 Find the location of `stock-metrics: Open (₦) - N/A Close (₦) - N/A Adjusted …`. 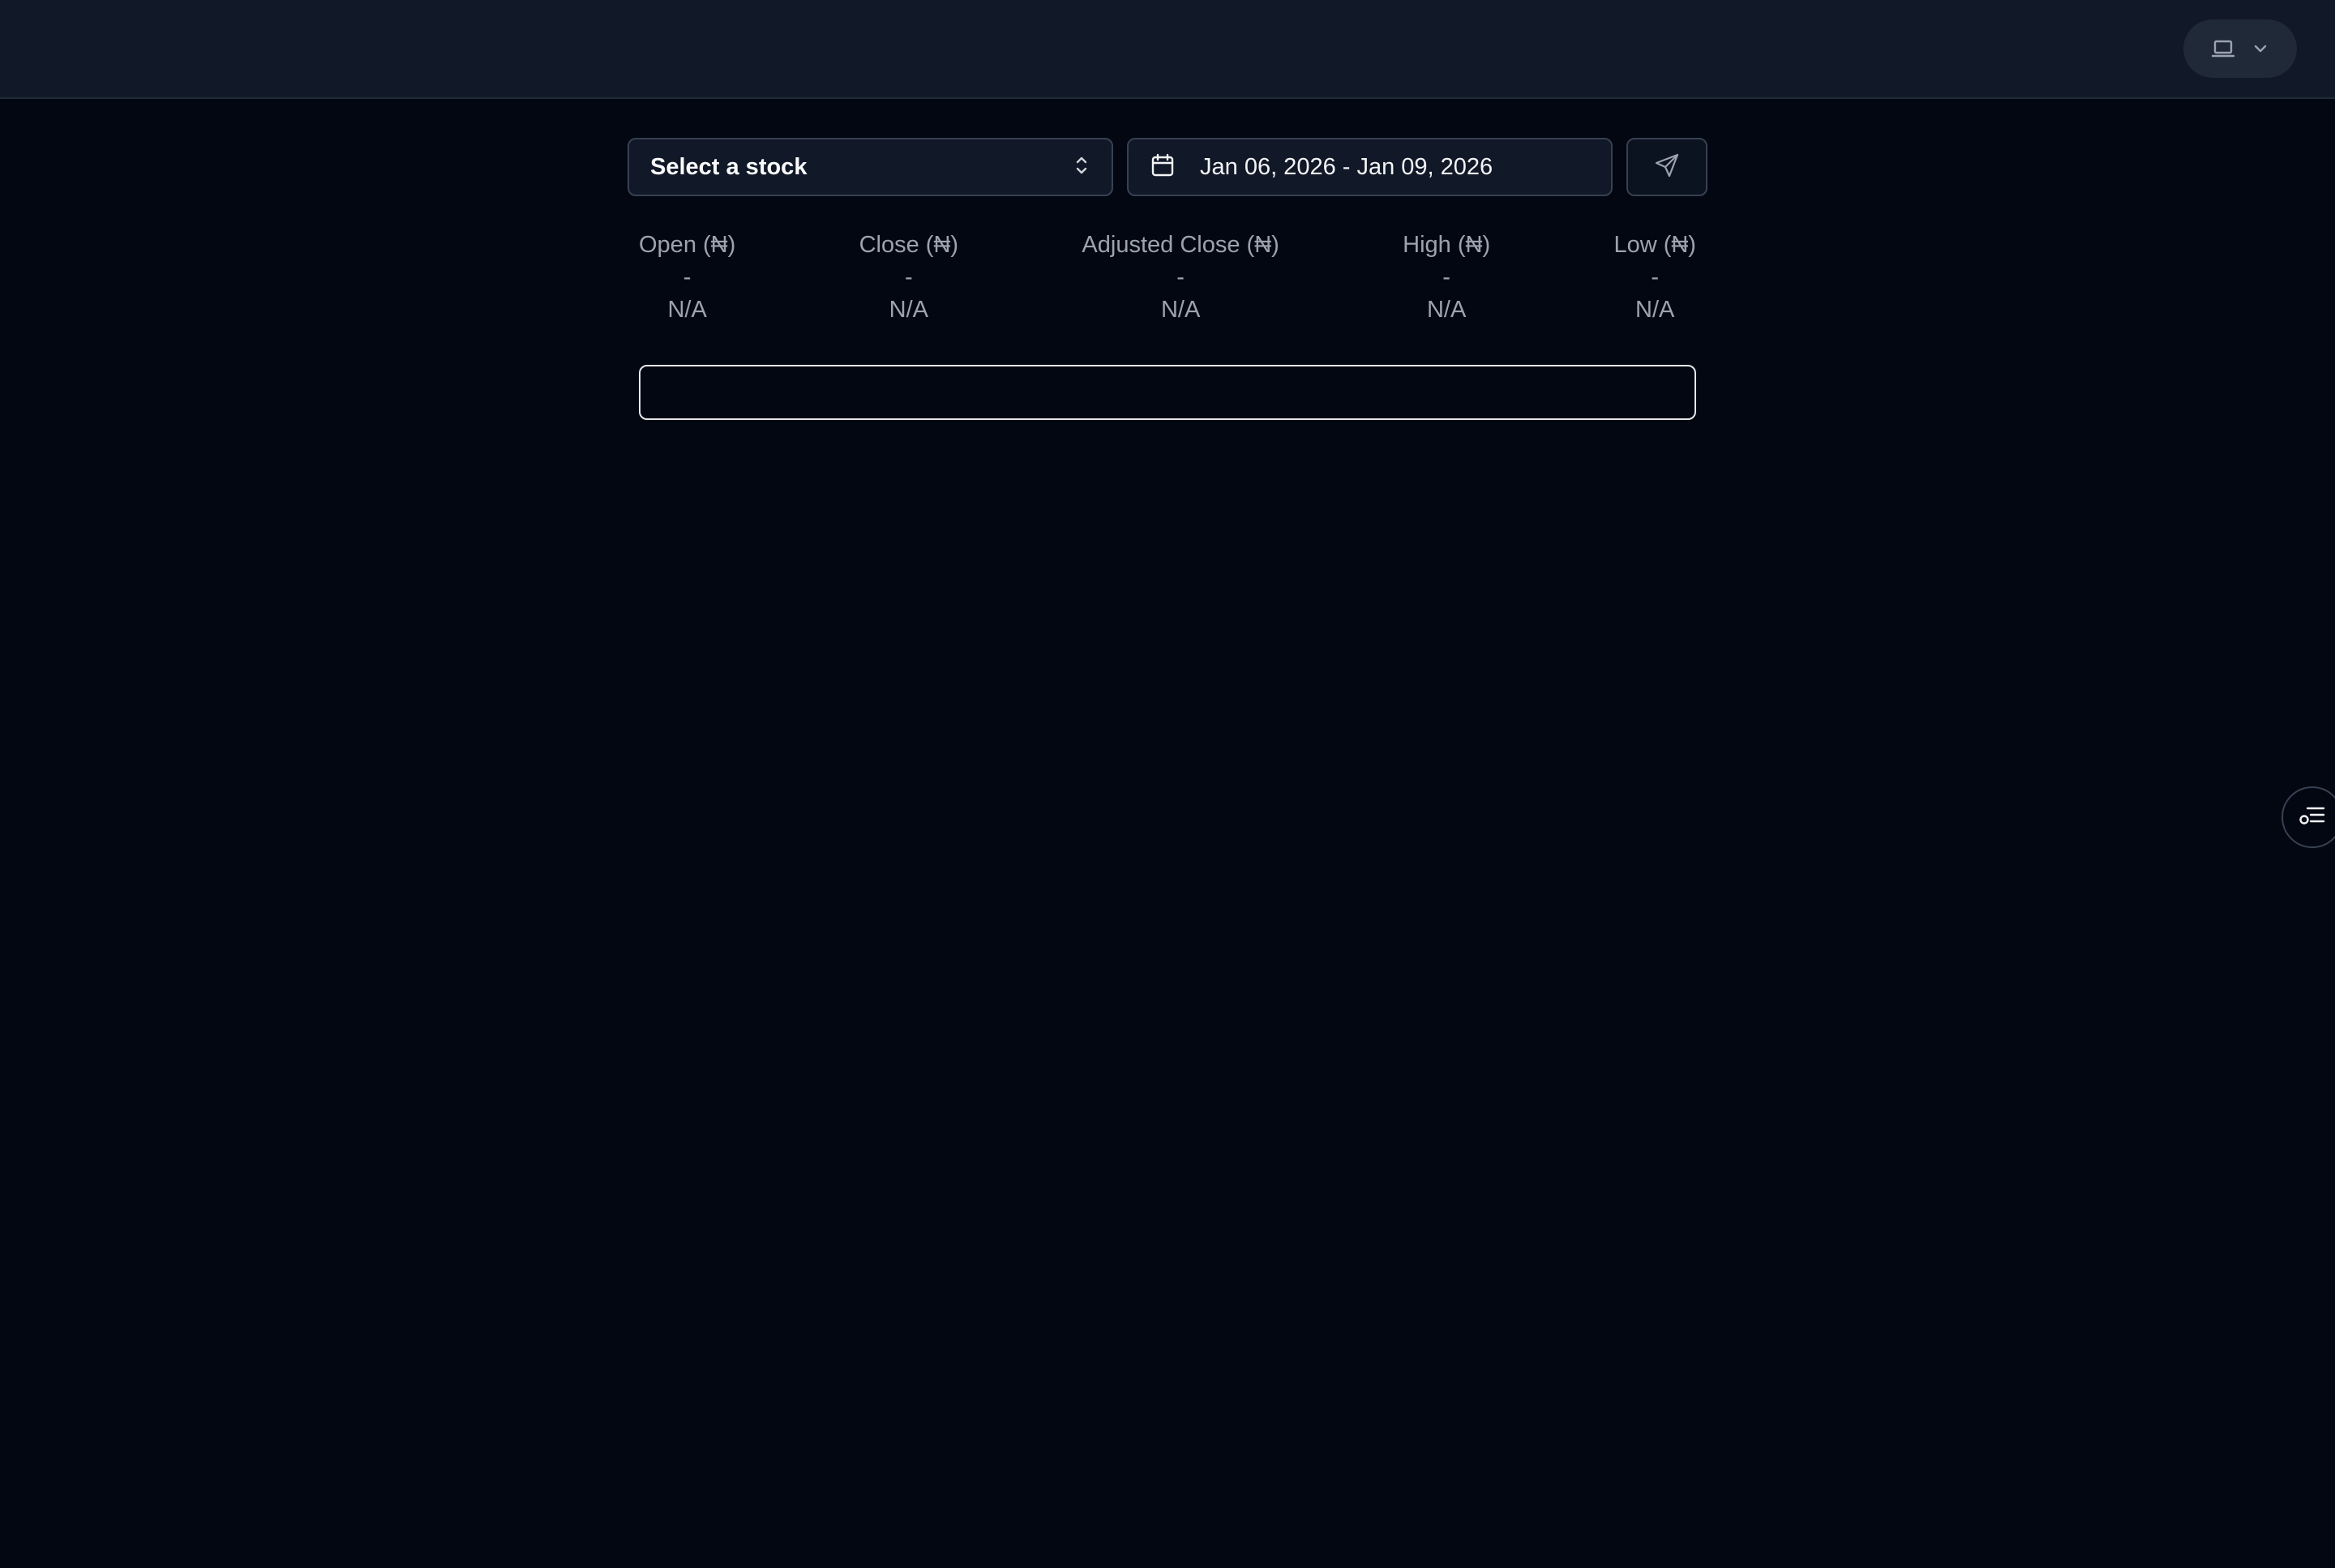

stock-metrics: Open (₦) - N/A Close (₦) - N/A Adjusted … is located at coordinates (1167, 277).